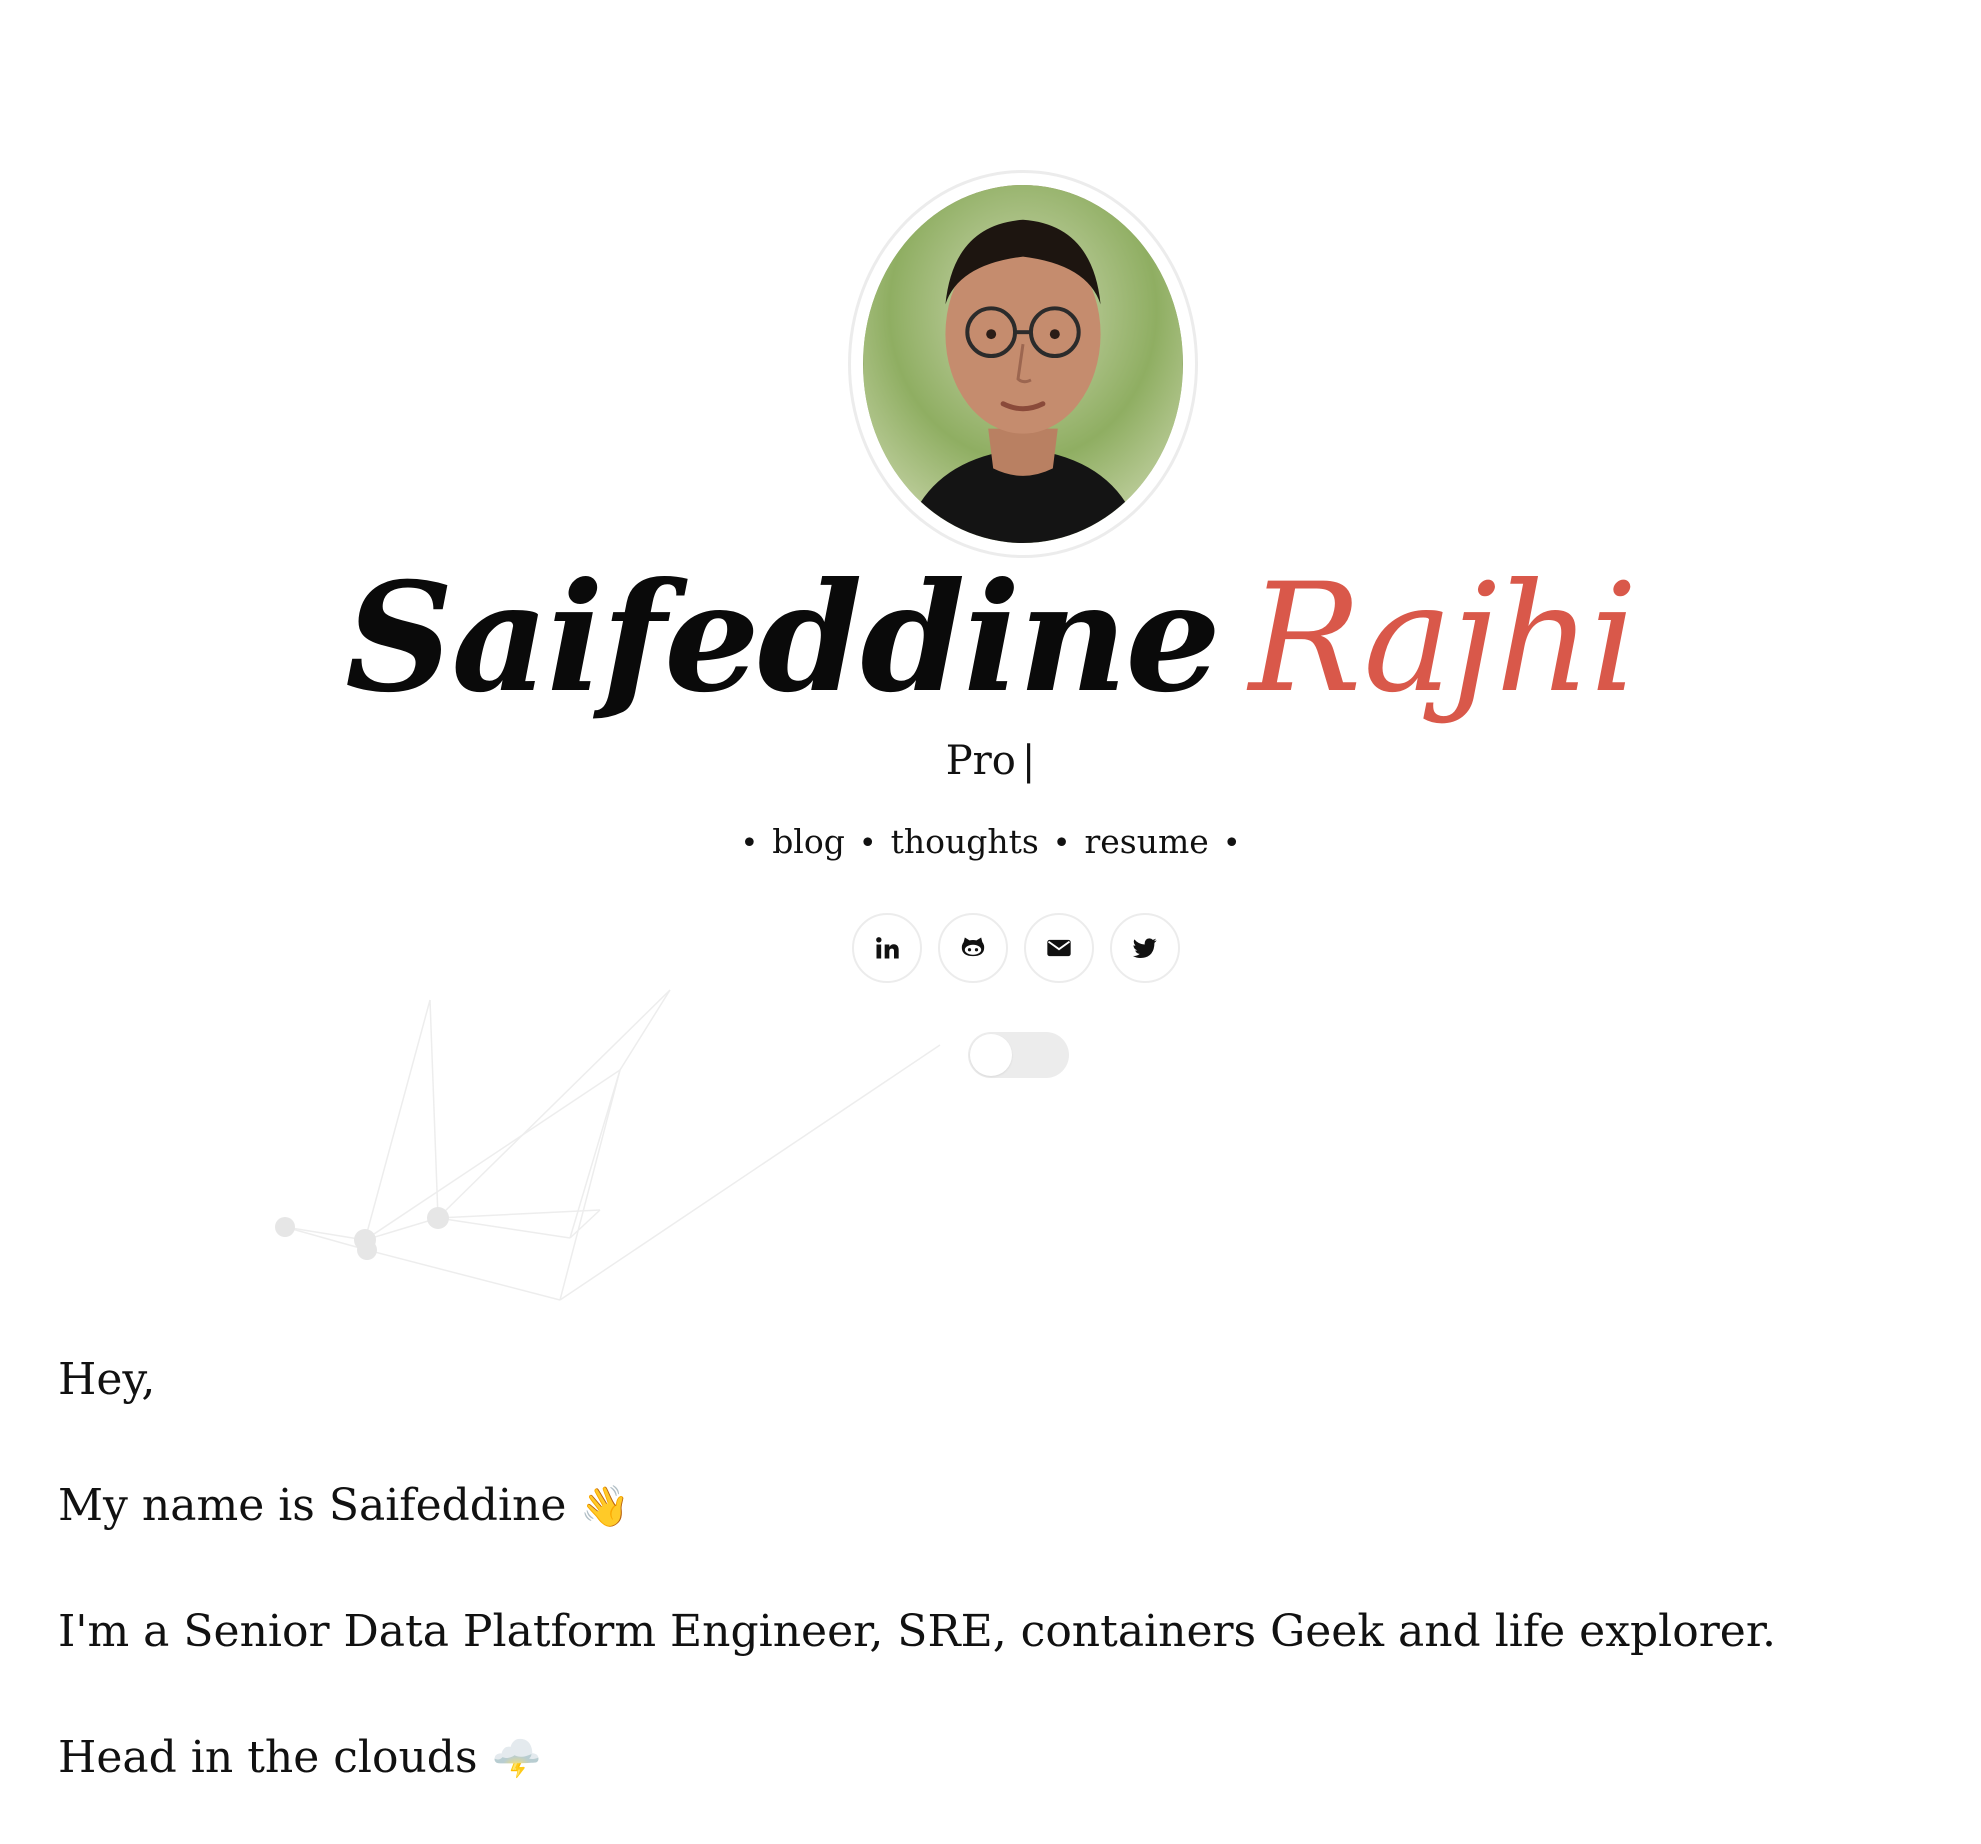  I want to click on linkedin-icon, so click(887, 948).